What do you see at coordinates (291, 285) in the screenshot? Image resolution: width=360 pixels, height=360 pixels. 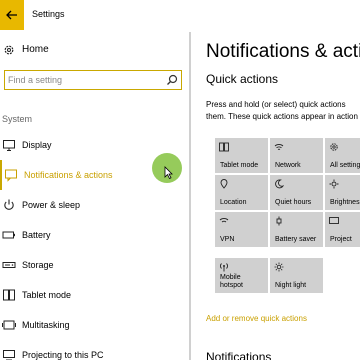 I see `quick-action-label: Night light` at bounding box center [291, 285].